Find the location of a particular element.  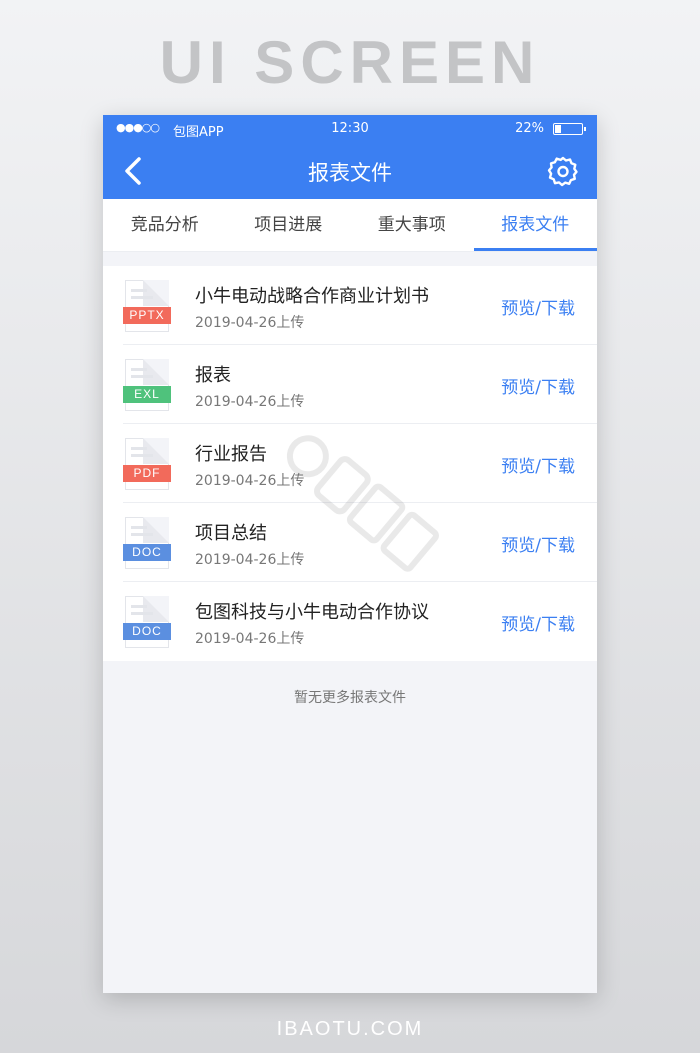

list-item: DOC 包图科技与小牛电动合作协议 2019-04-26上传 预览/下载 is located at coordinates (350, 621).